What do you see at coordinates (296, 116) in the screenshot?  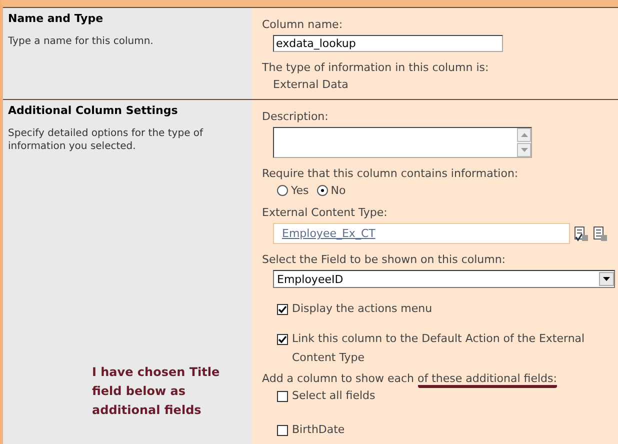 I see `field-label: Description:` at bounding box center [296, 116].